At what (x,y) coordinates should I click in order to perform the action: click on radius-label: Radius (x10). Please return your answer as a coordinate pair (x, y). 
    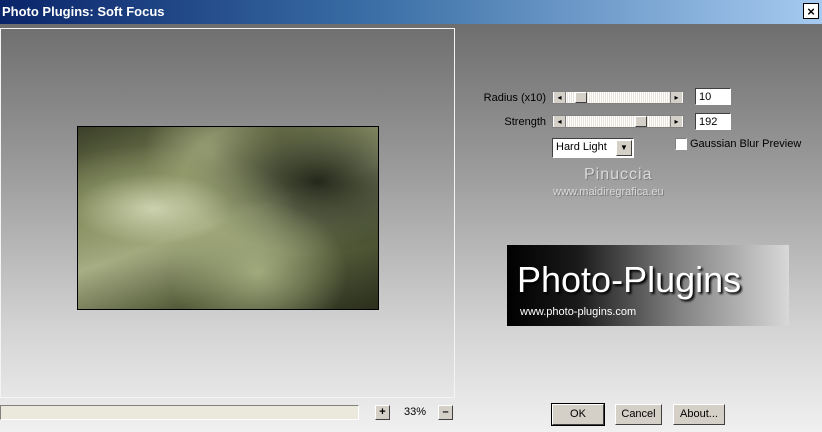
    Looking at the image, I should click on (514, 98).